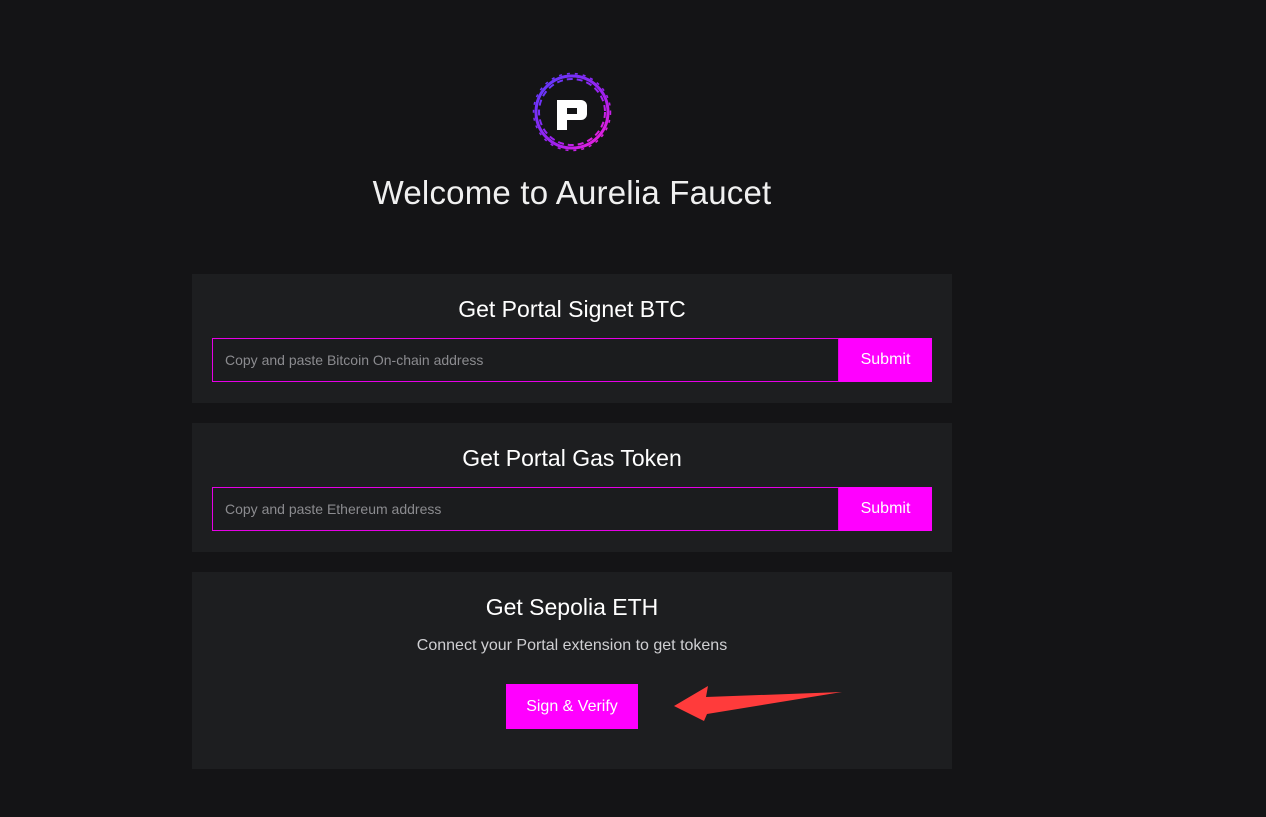 This screenshot has height=817, width=1266. Describe the element at coordinates (572, 607) in the screenshot. I see `sepolia-eth-title: Get Sepolia ETH` at that location.